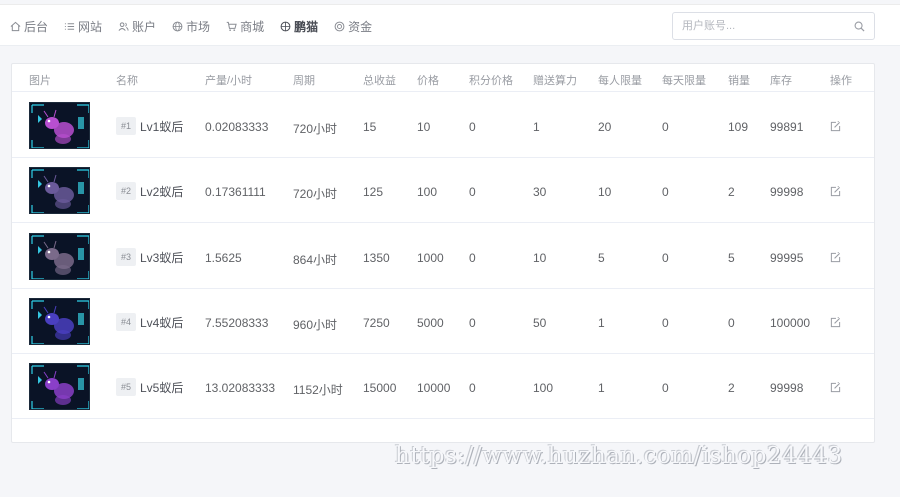 This screenshot has width=900, height=497. What do you see at coordinates (424, 127) in the screenshot?
I see `cell-price: 10` at bounding box center [424, 127].